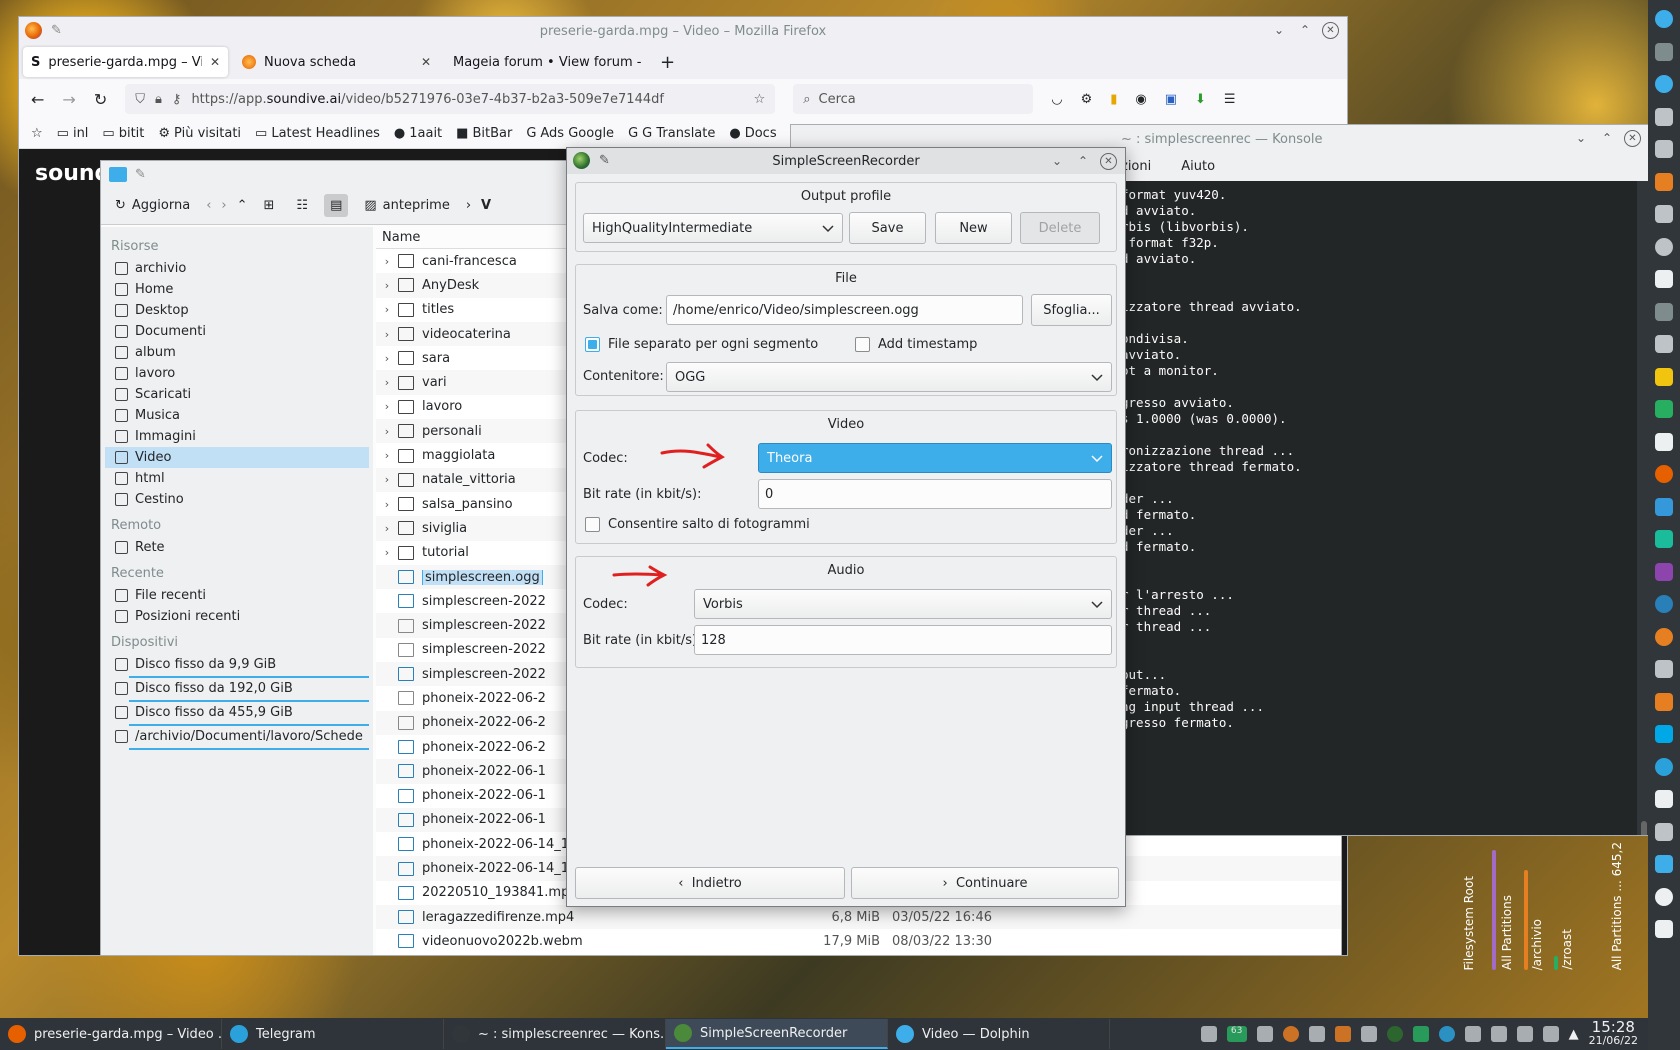 Image resolution: width=1680 pixels, height=1050 pixels. Describe the element at coordinates (935, 494) in the screenshot. I see `video-bitrate-field: 0` at that location.